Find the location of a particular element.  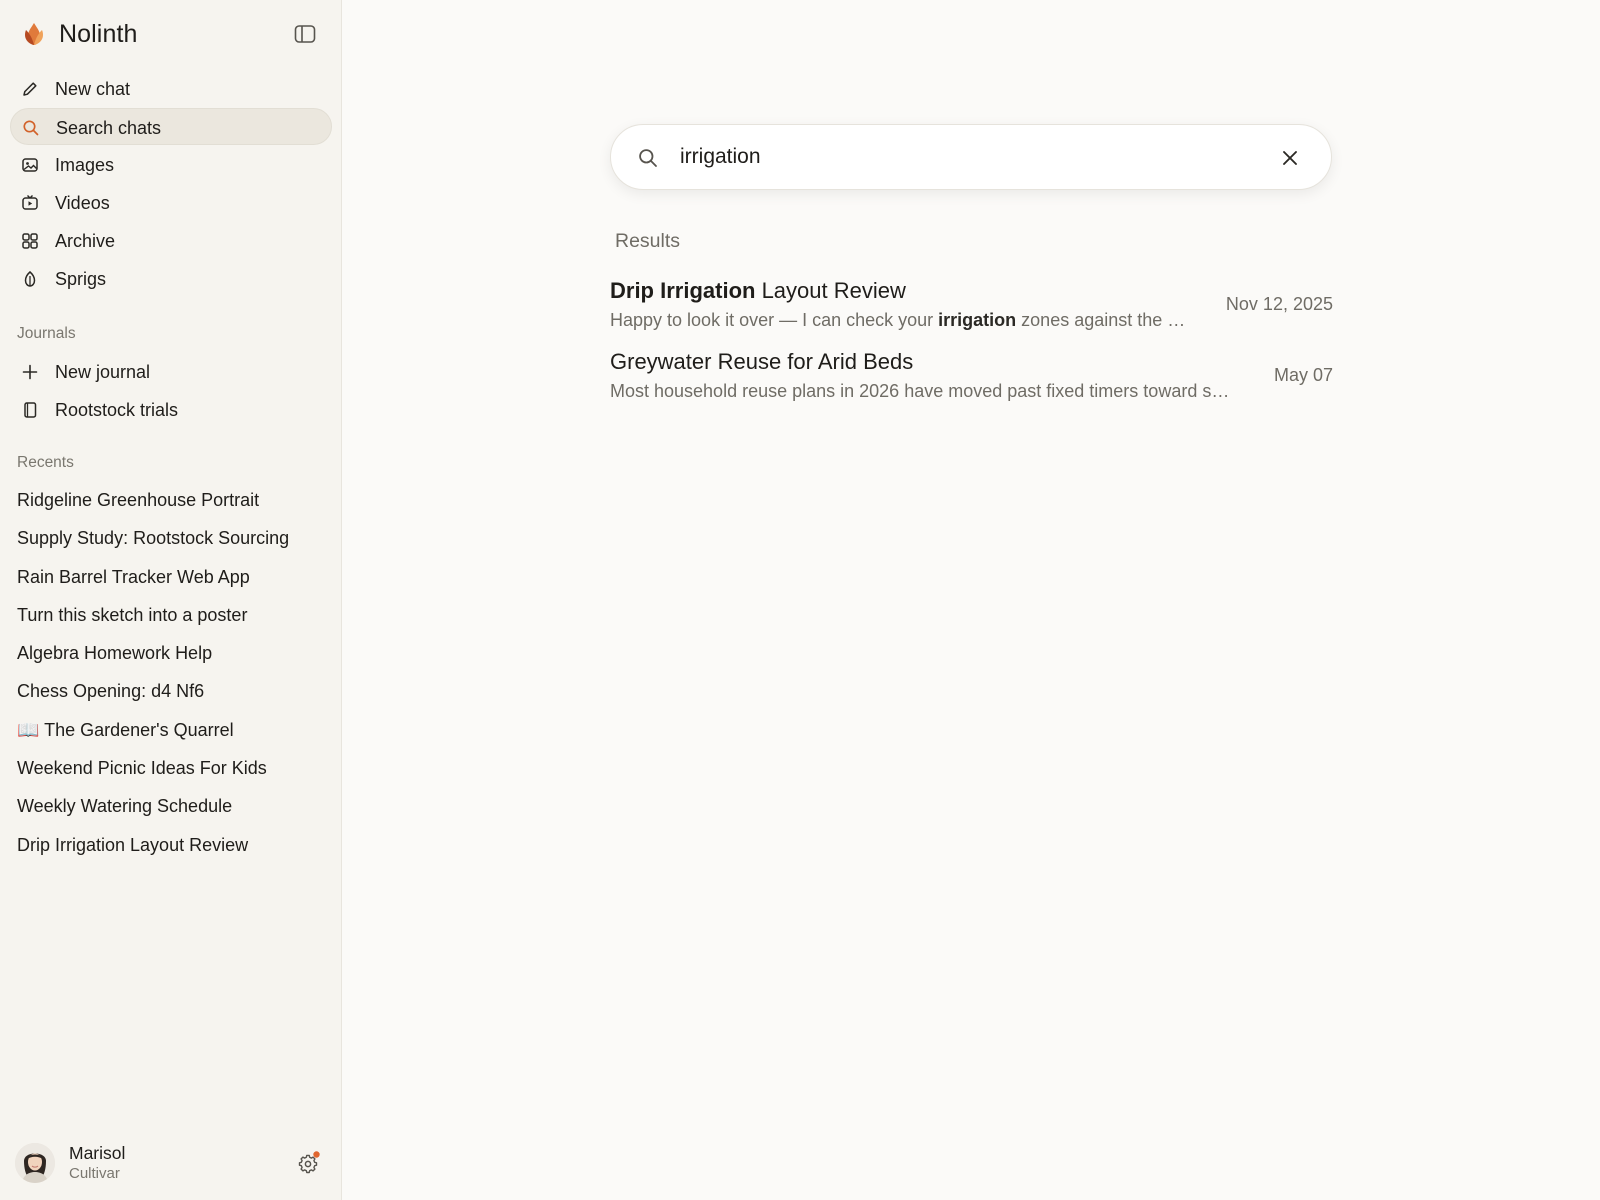

recent-chat-item: Turn this sketch into a poster is located at coordinates (172, 620).